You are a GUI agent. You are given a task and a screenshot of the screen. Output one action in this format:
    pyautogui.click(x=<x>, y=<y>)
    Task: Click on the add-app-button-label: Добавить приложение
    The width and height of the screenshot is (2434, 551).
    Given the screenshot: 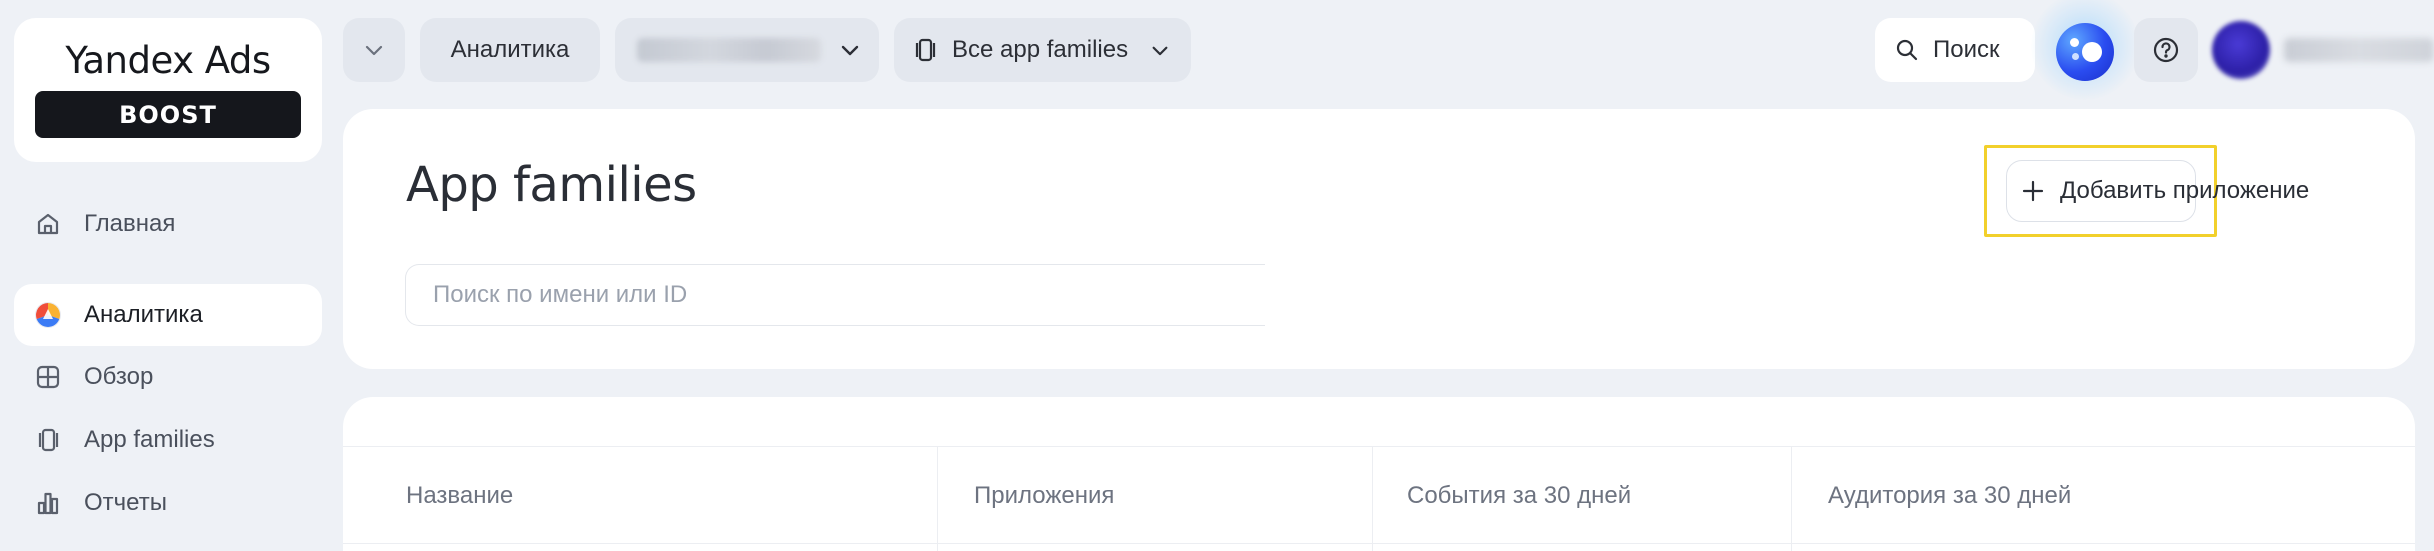 What is the action you would take?
    pyautogui.click(x=2185, y=190)
    